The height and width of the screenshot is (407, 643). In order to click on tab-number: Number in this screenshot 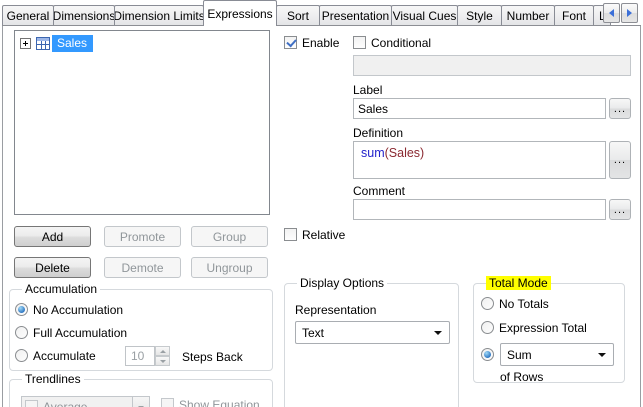, I will do `click(528, 15)`.